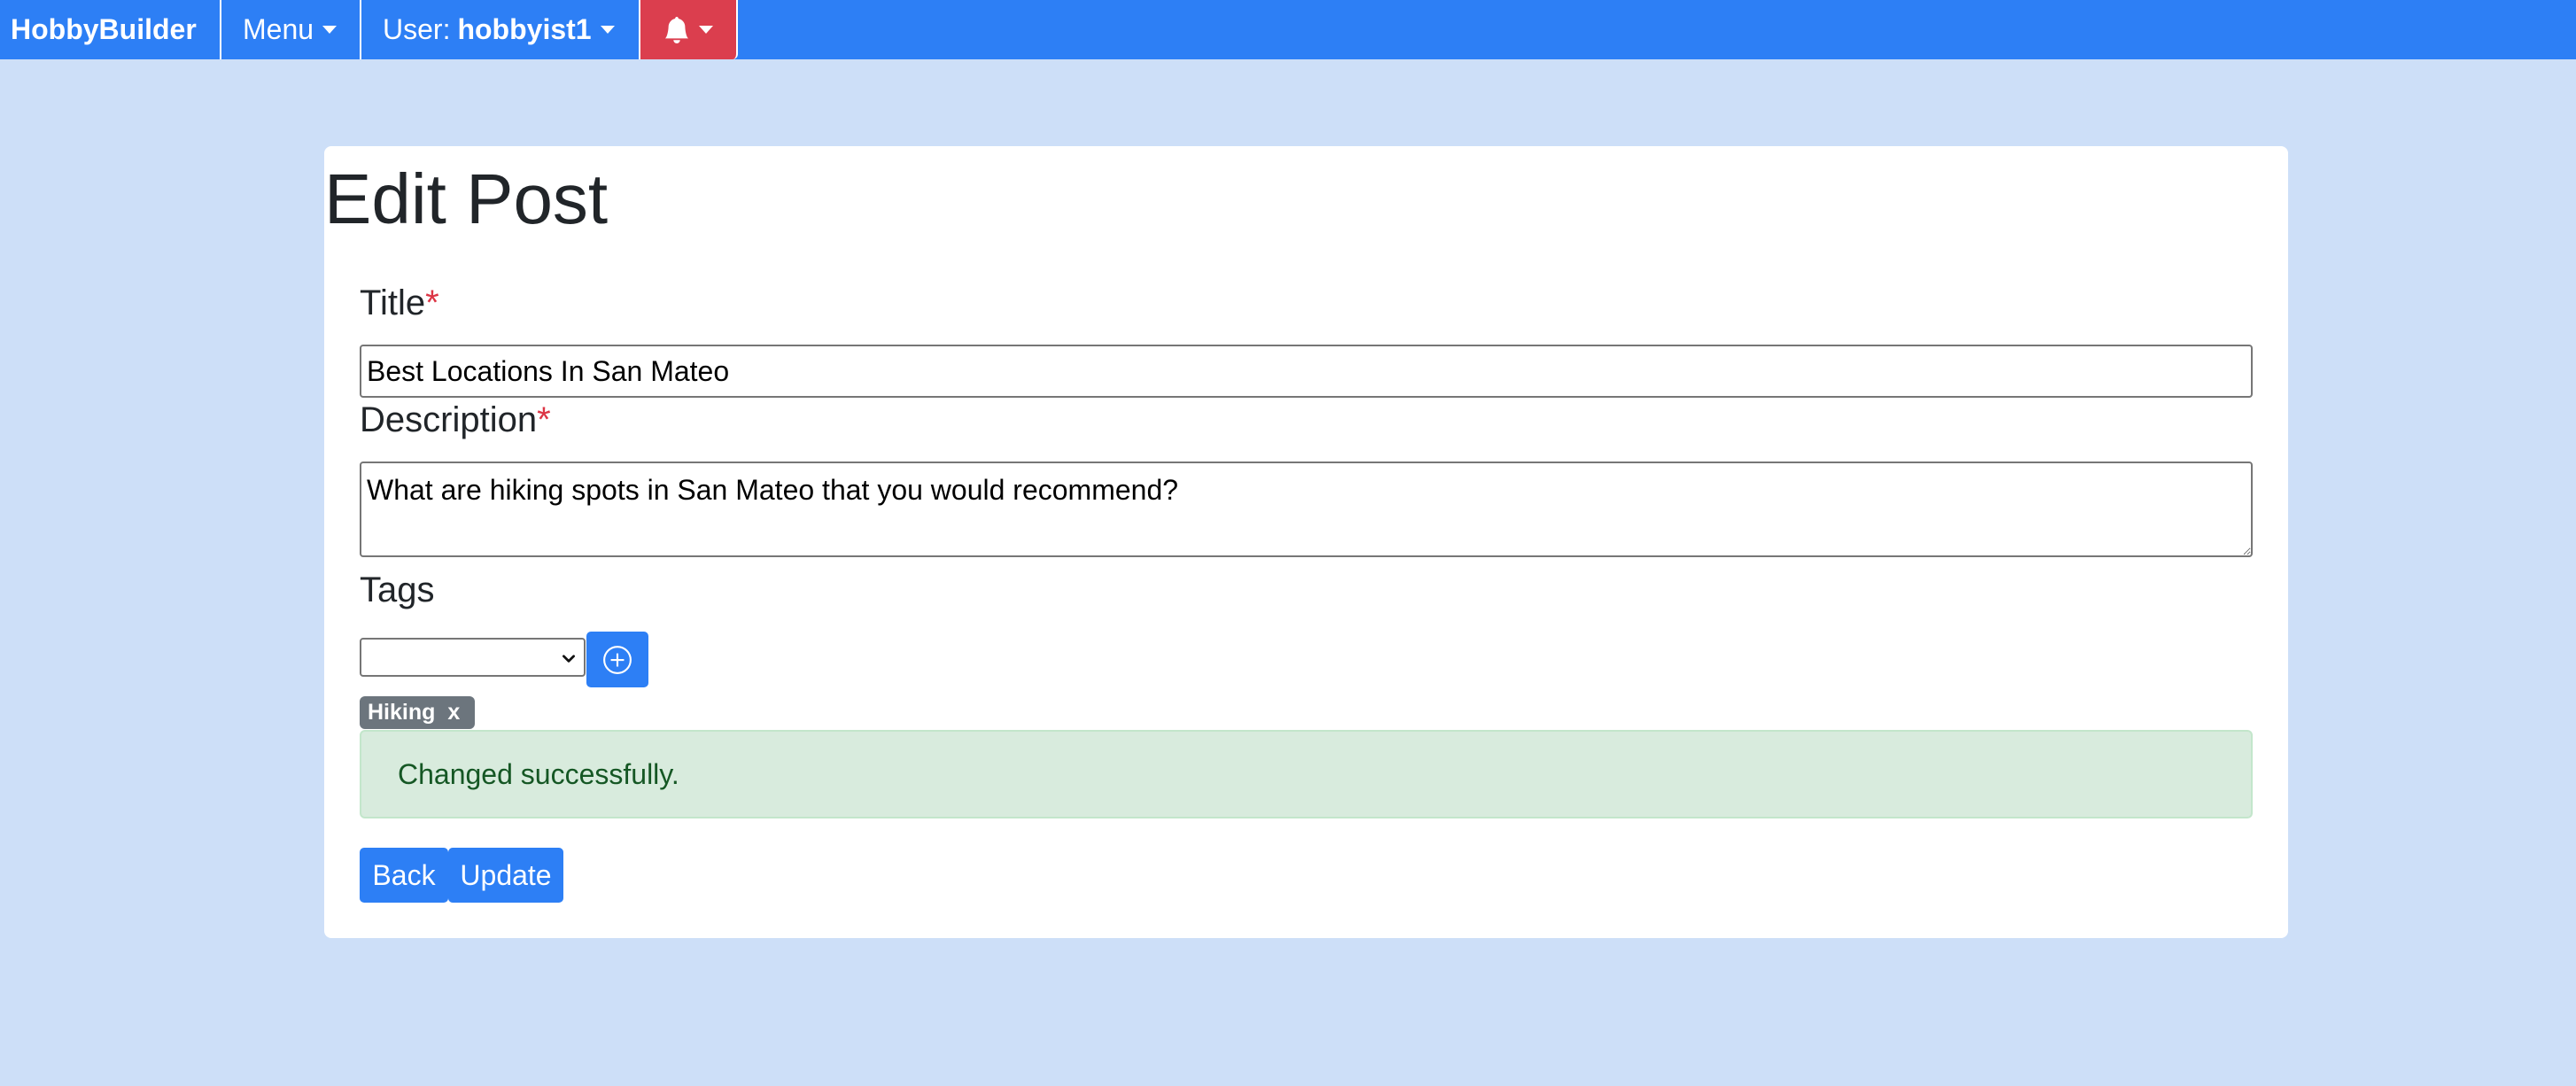 The width and height of the screenshot is (2576, 1086). Describe the element at coordinates (1306, 774) in the screenshot. I see `success-alert: Changed successfully.` at that location.